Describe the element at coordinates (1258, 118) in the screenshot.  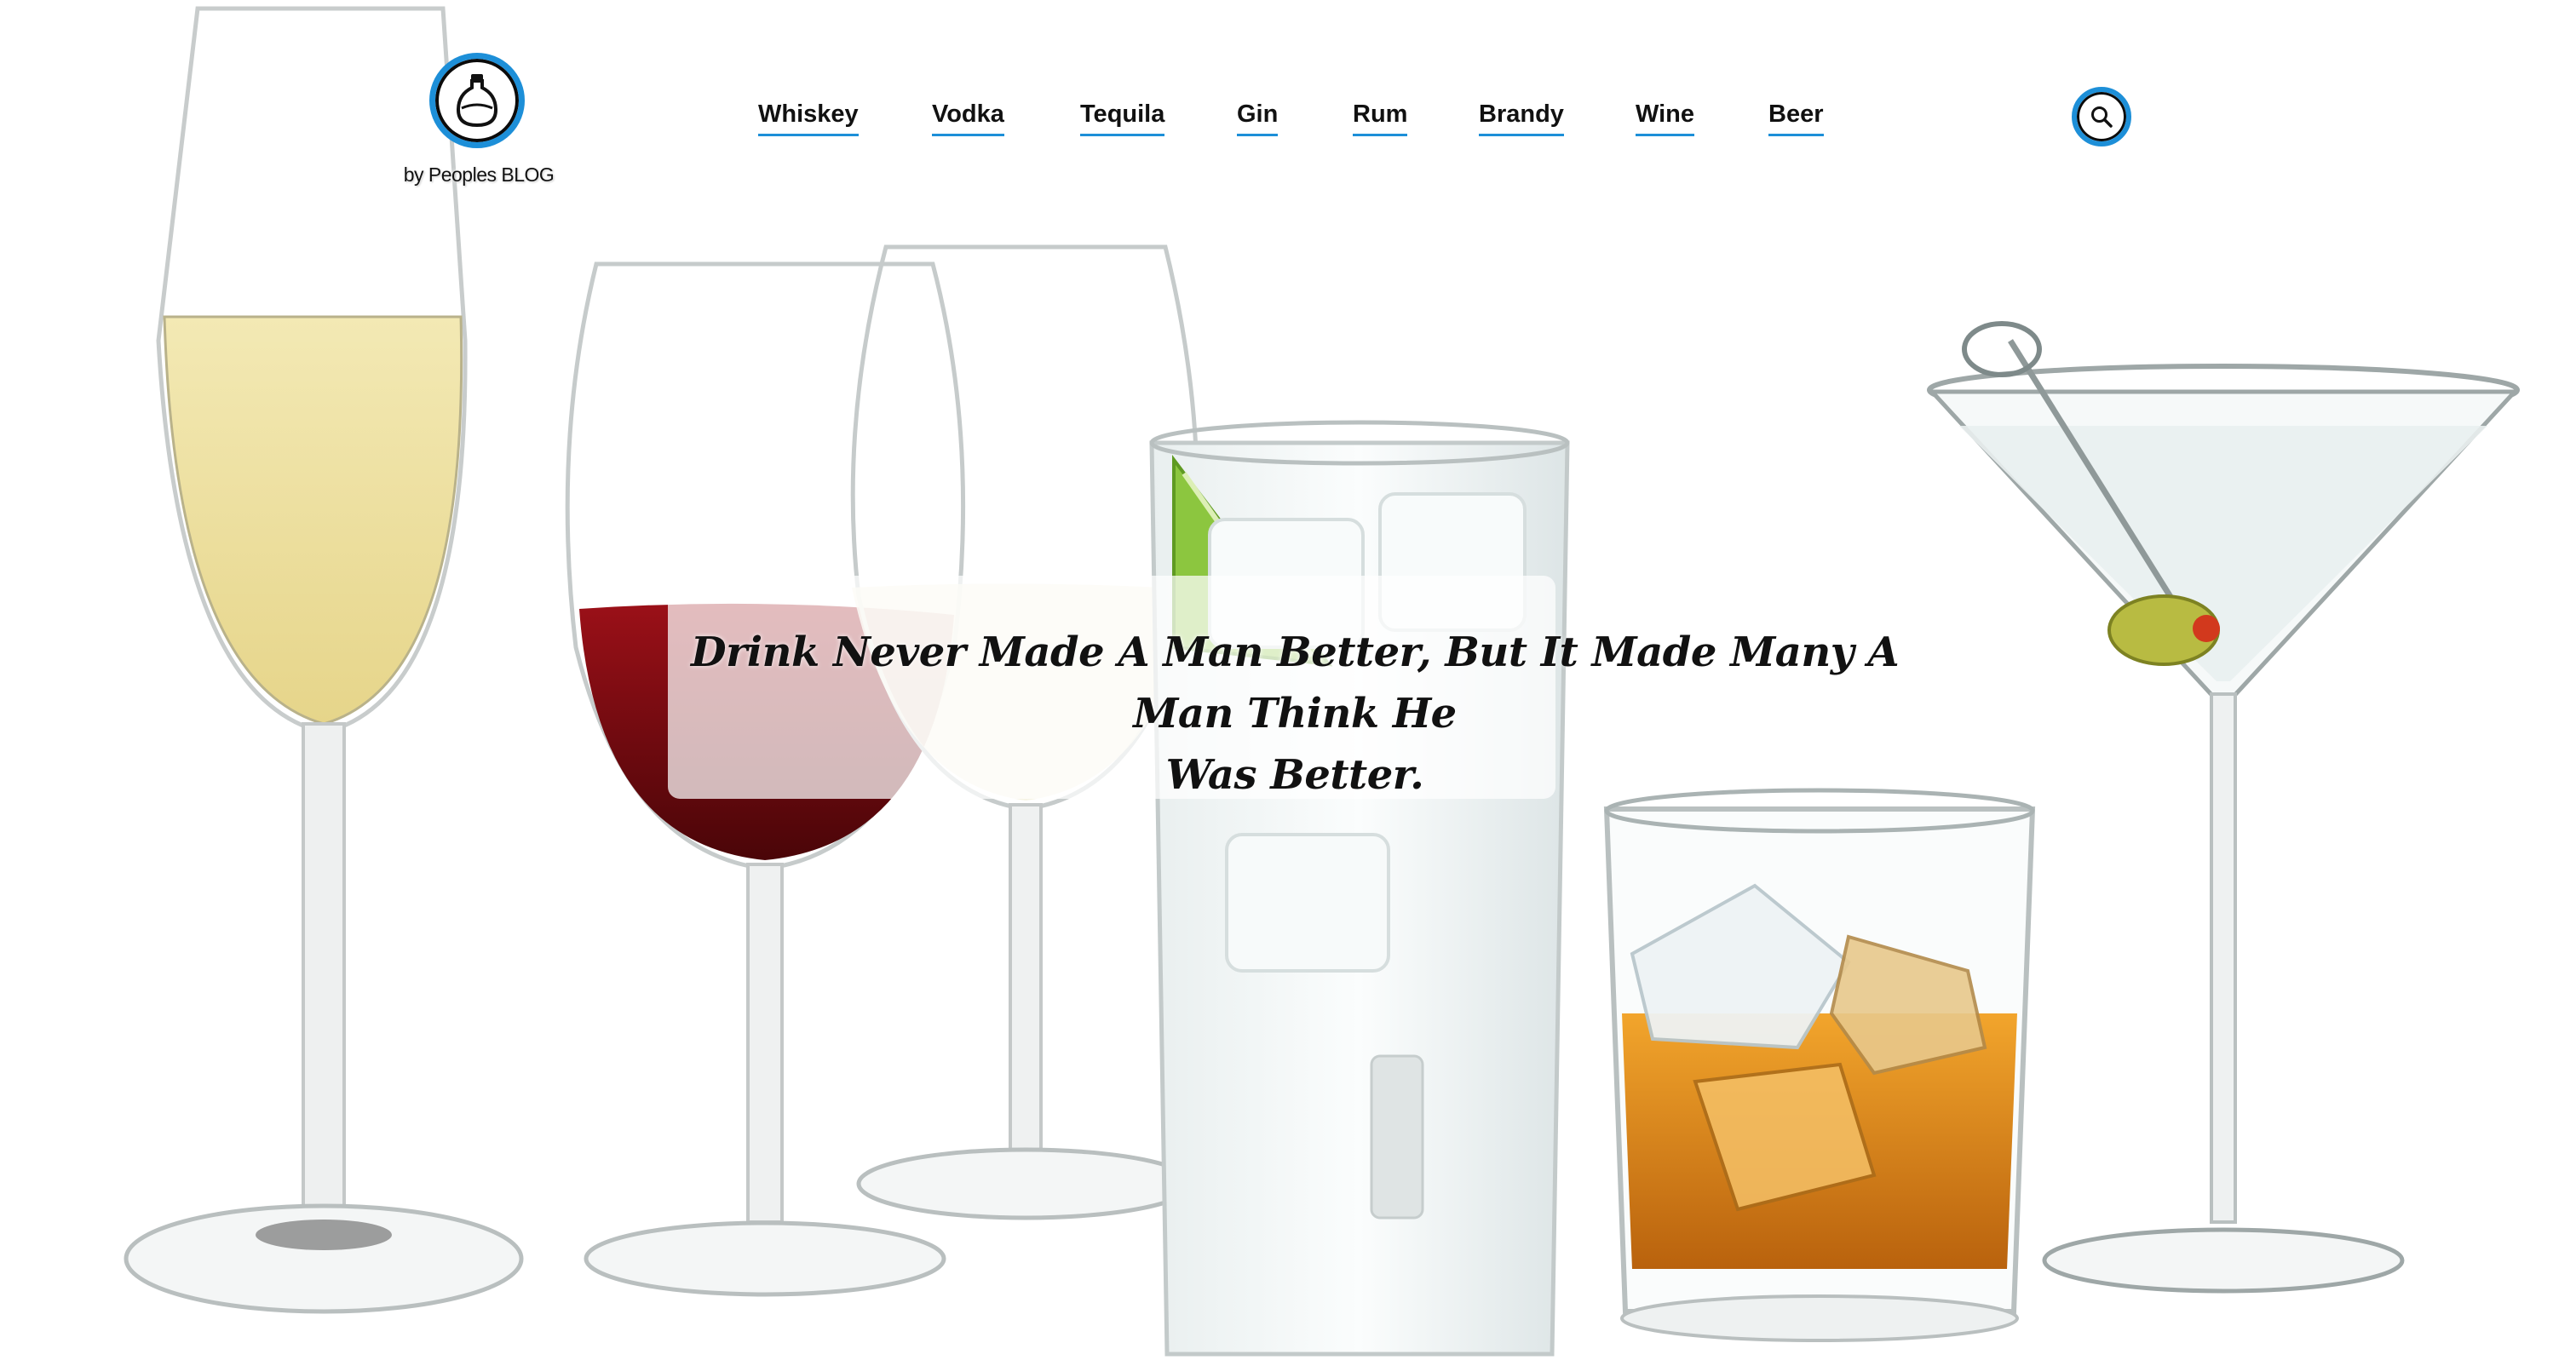
I see `nav-link-gin: Gin` at that location.